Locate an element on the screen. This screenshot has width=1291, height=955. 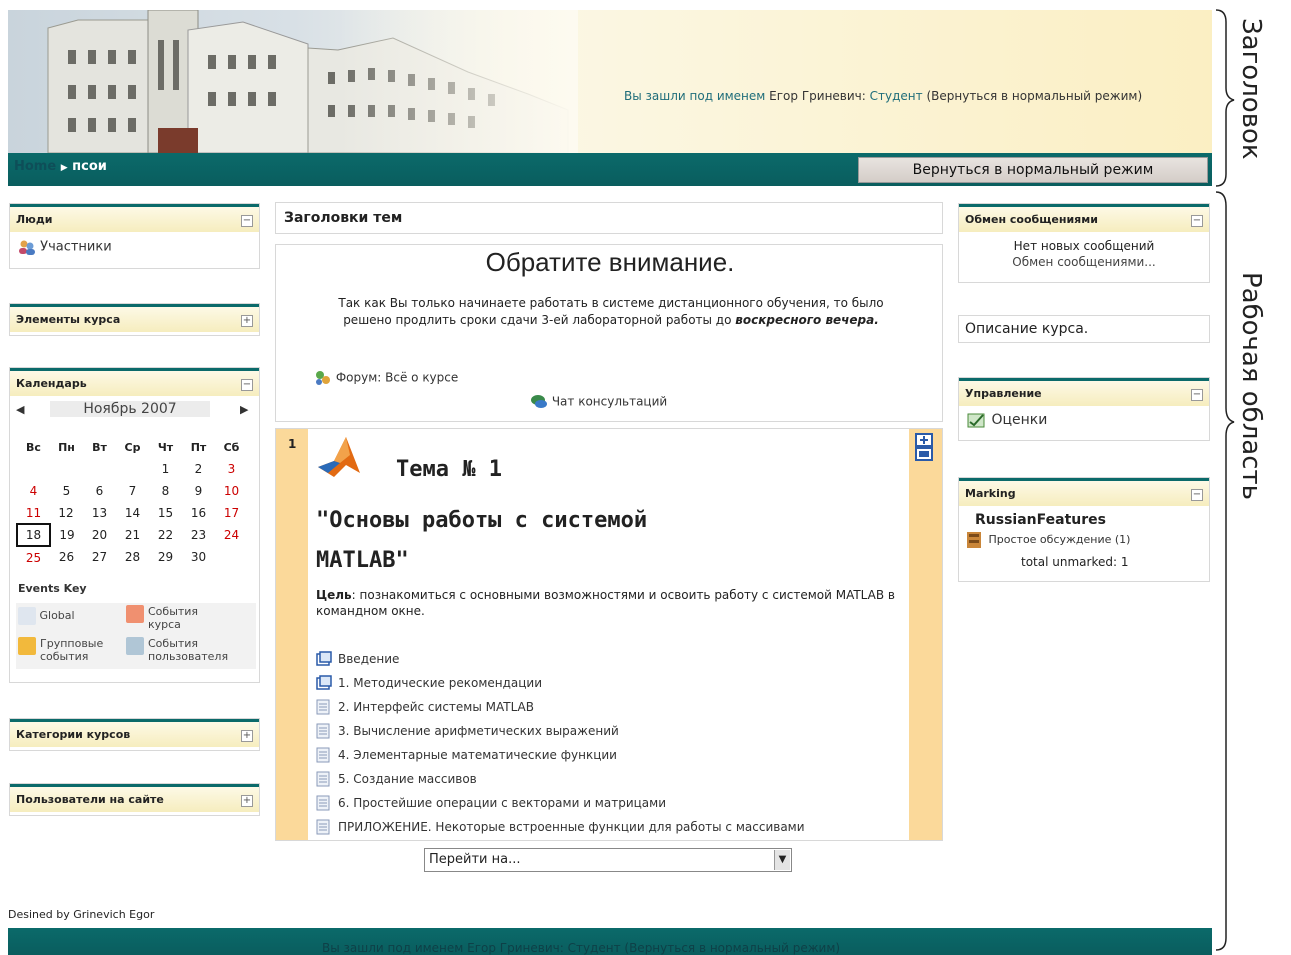
event-key-user: События пользователя is located at coordinates (177, 650).